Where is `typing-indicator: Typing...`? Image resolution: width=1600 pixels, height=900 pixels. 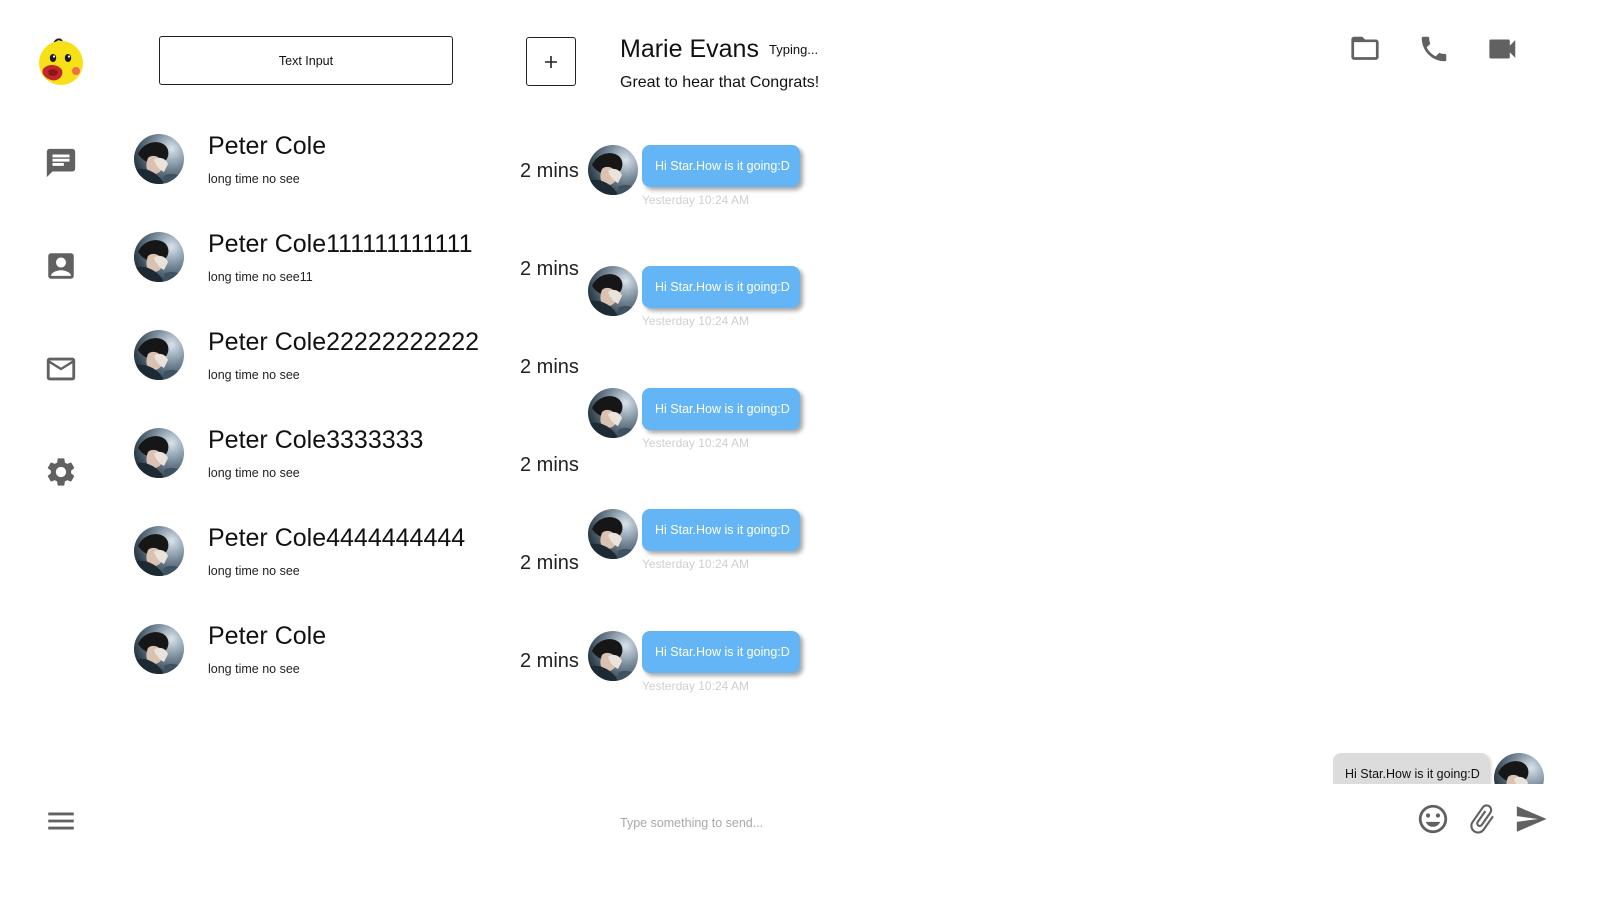 typing-indicator: Typing... is located at coordinates (794, 49).